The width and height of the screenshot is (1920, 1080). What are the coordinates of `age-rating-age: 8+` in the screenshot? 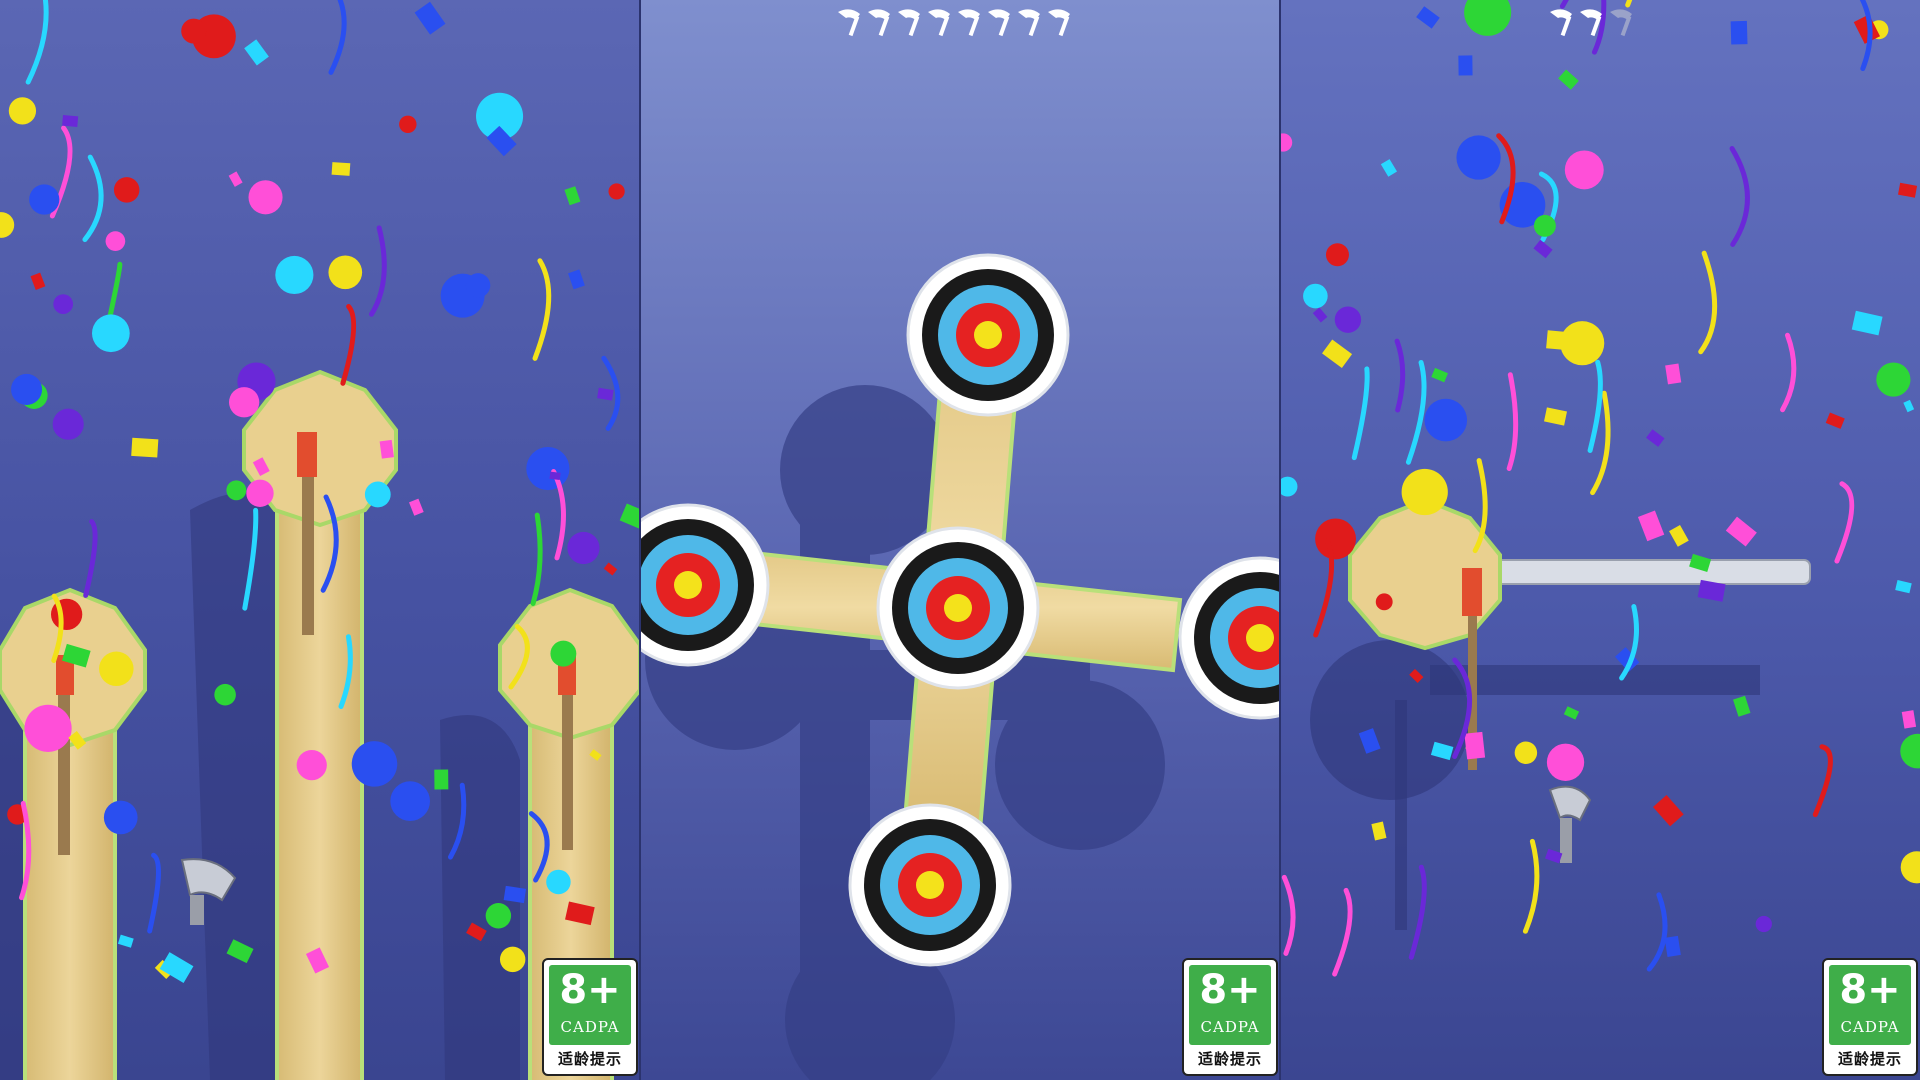 It's located at (1870, 990).